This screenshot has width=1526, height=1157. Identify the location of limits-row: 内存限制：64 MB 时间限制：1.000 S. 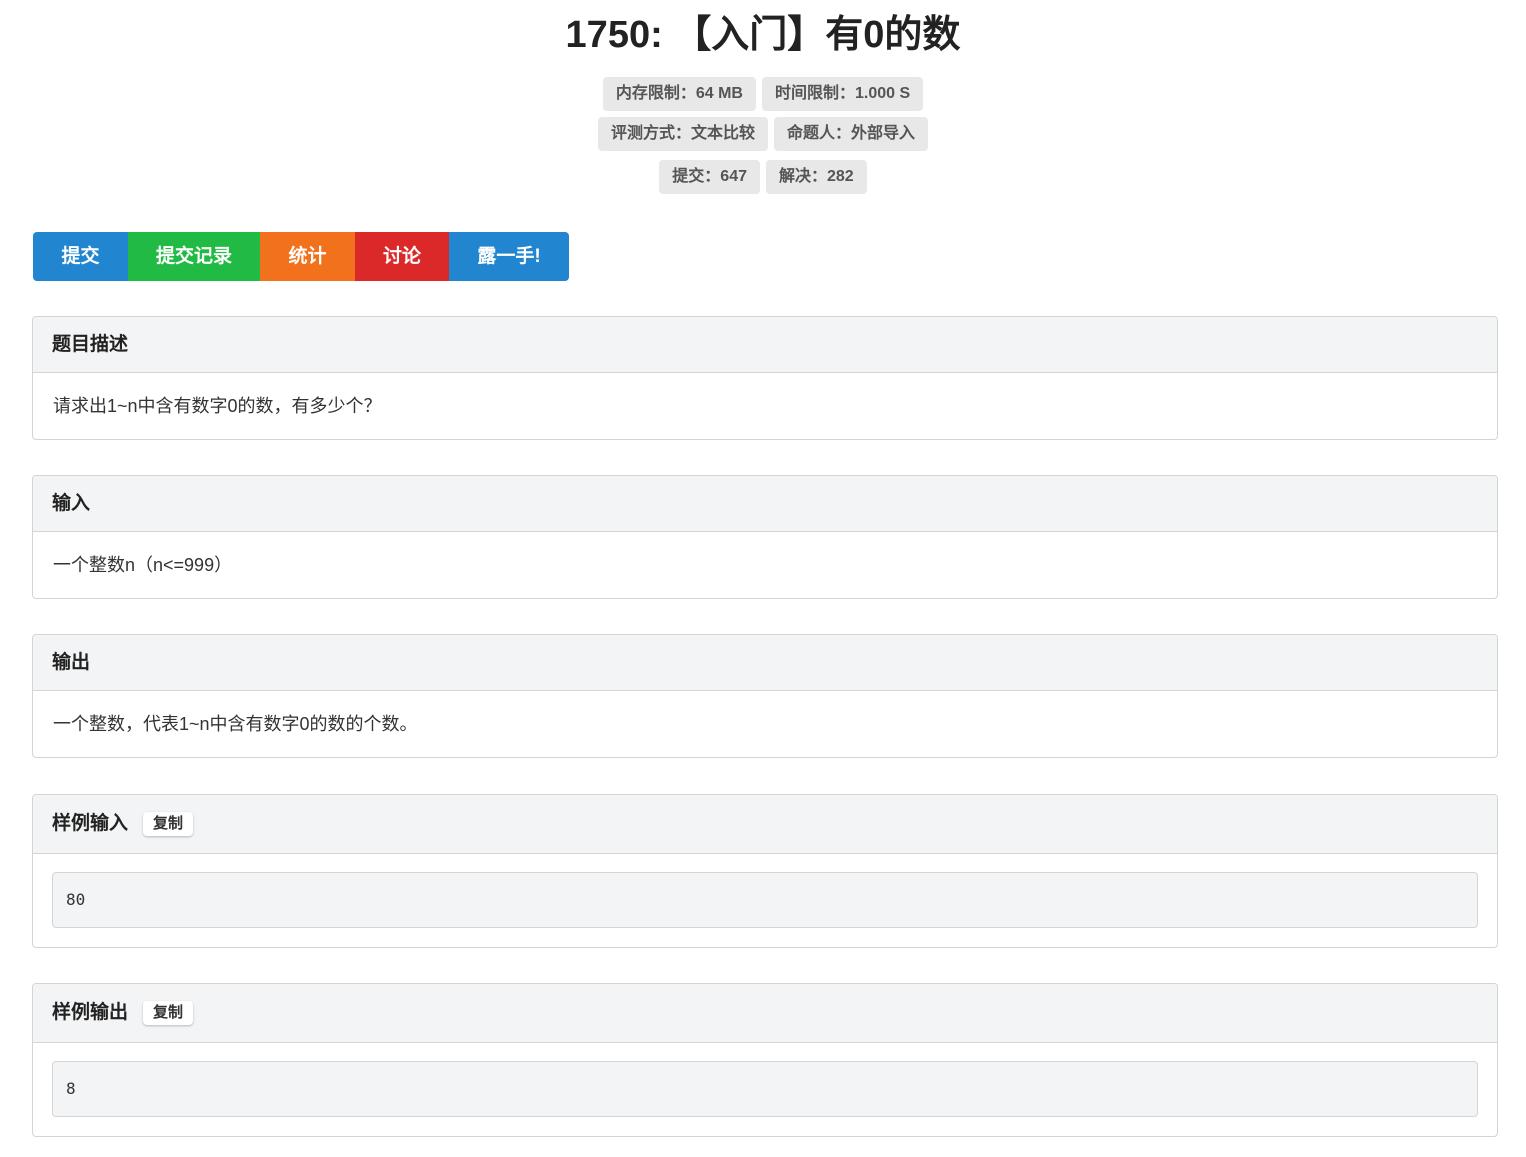
(763, 94).